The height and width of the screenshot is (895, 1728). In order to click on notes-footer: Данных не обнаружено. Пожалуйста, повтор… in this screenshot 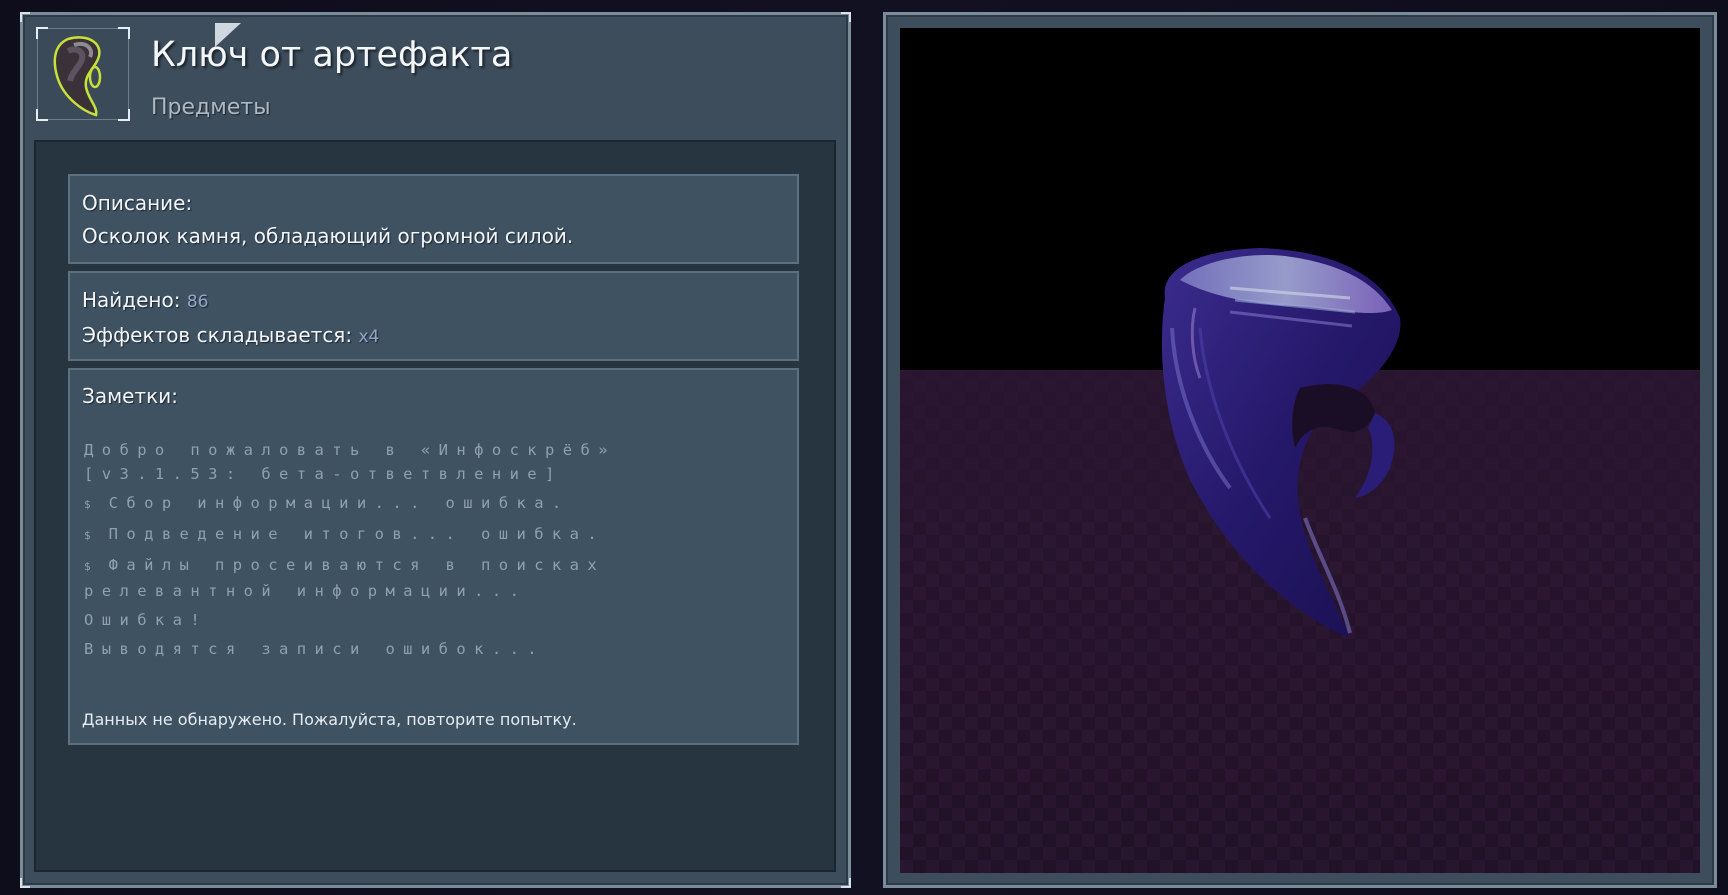, I will do `click(329, 719)`.